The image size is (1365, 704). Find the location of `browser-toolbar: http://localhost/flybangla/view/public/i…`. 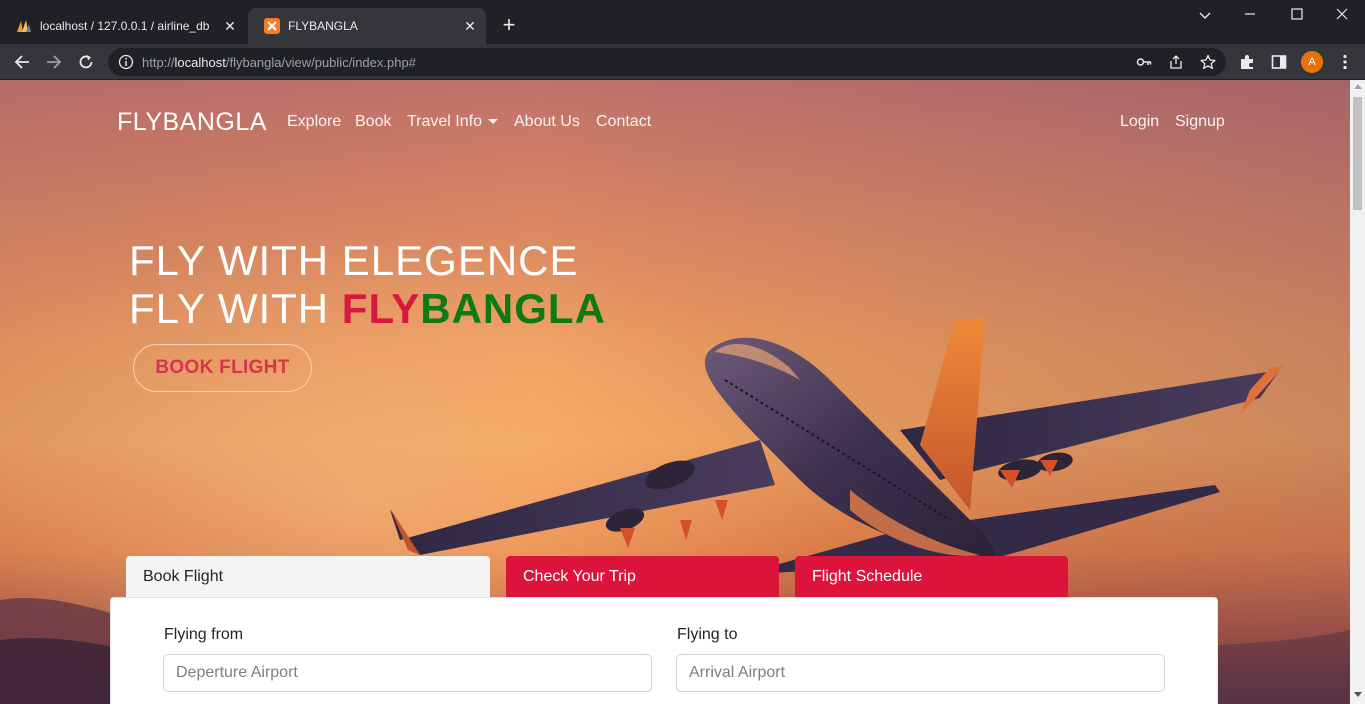

browser-toolbar: http://localhost/flybangla/view/public/i… is located at coordinates (682, 62).